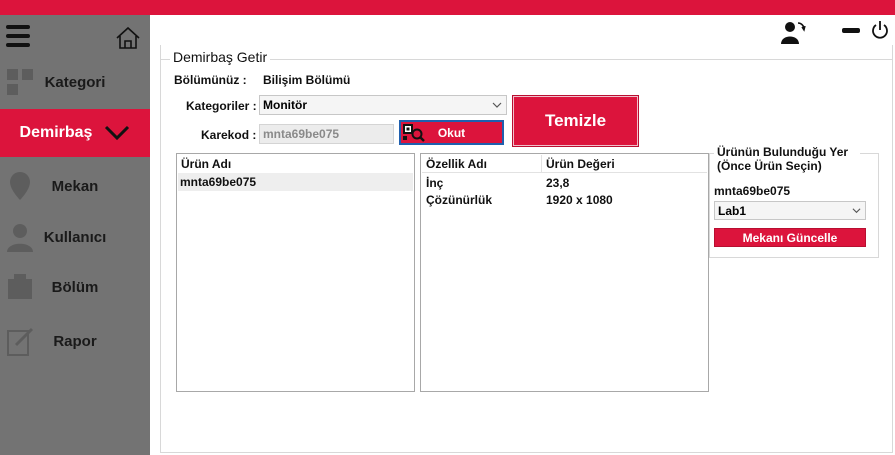  Describe the element at coordinates (295, 182) in the screenshot. I see `list-item: mnta69be075` at that location.